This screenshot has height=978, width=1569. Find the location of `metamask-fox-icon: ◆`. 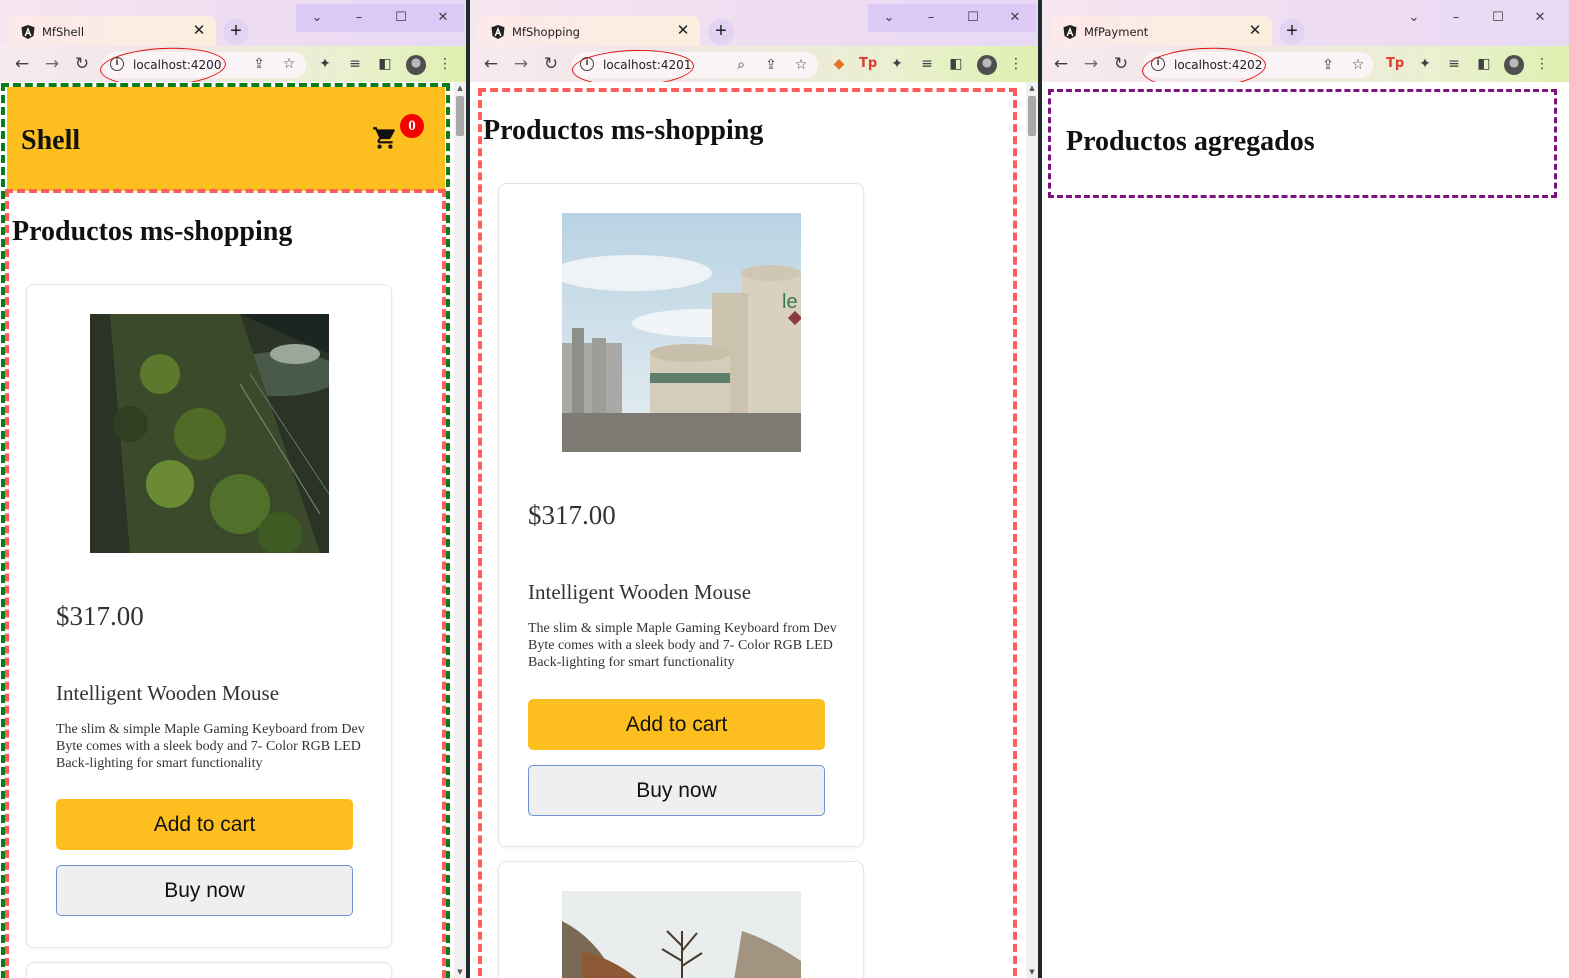

metamask-fox-icon: ◆ is located at coordinates (839, 64).